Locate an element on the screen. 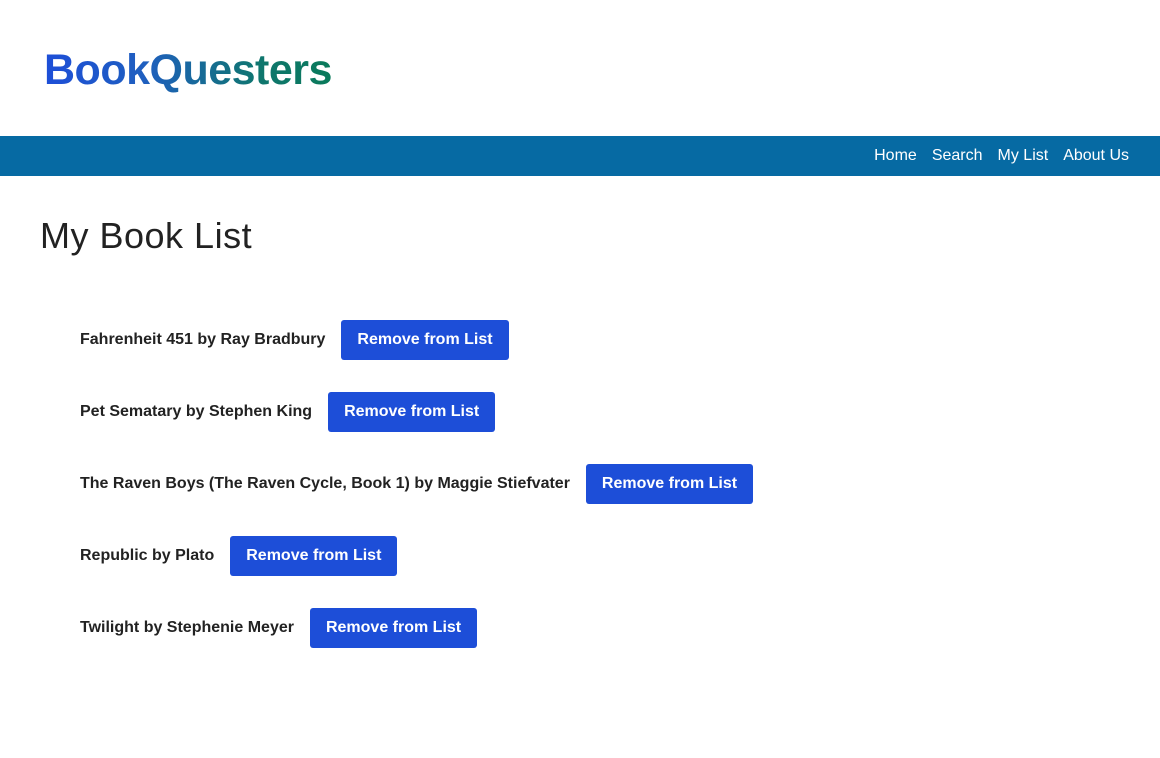 This screenshot has width=1160, height=758. nav-link-my-list: My List is located at coordinates (1023, 156).